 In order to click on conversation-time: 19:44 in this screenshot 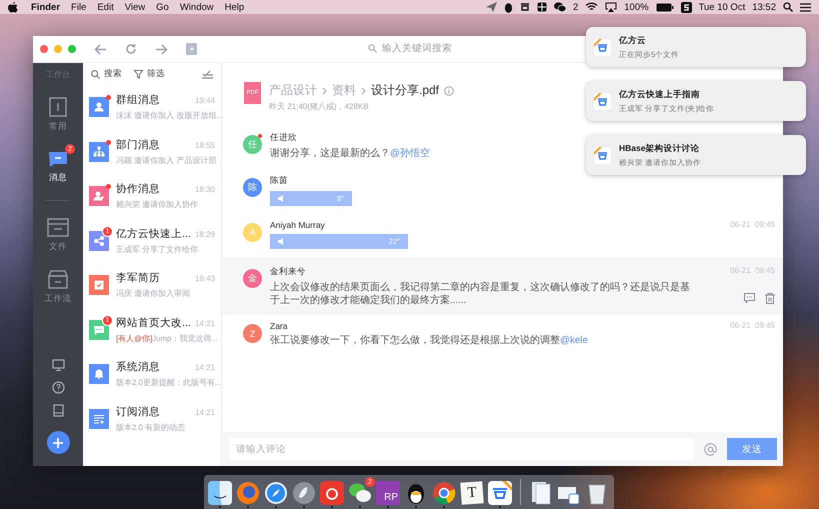, I will do `click(204, 101)`.